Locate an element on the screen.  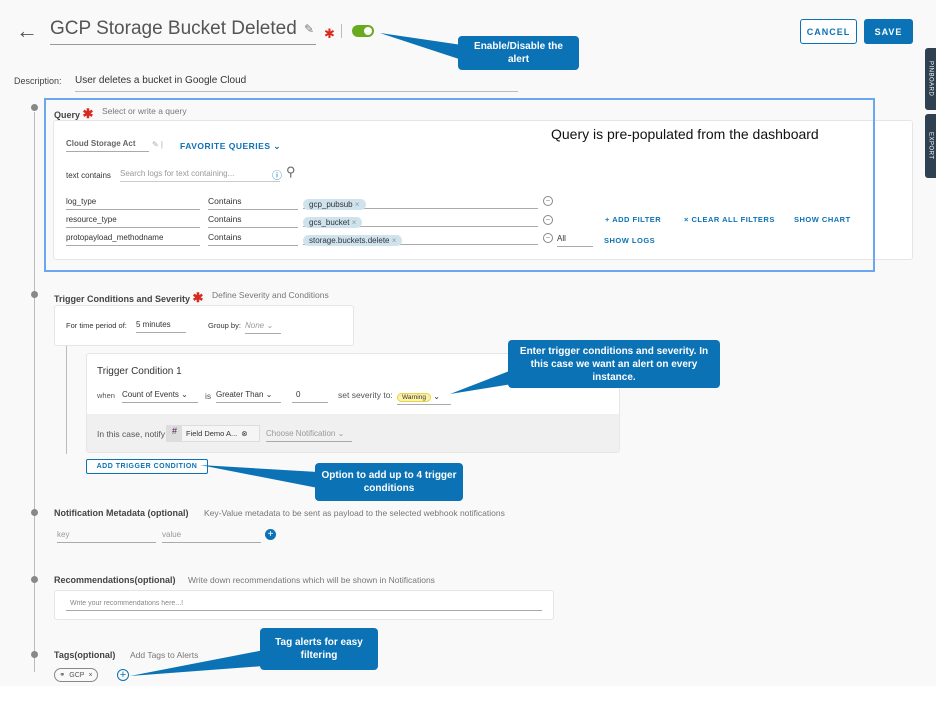
tags-callout: Tag alerts for easy filtering is located at coordinates (319, 649).